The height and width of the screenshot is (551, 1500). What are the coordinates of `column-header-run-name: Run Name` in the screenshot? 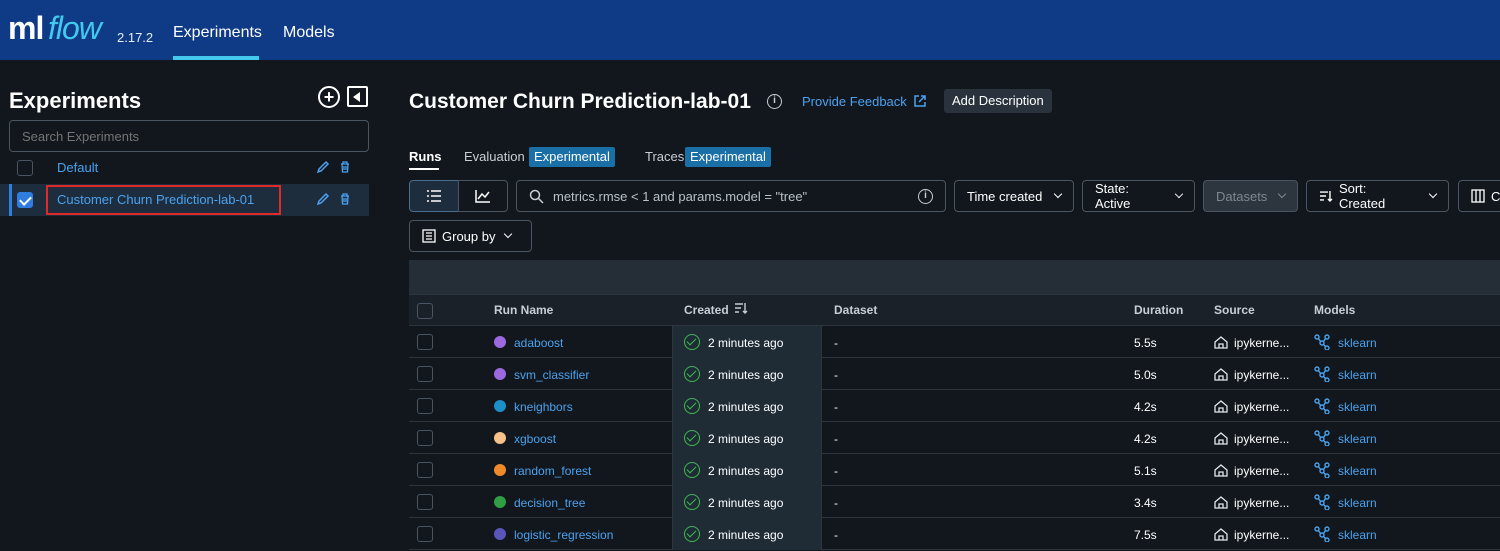 It's located at (523, 310).